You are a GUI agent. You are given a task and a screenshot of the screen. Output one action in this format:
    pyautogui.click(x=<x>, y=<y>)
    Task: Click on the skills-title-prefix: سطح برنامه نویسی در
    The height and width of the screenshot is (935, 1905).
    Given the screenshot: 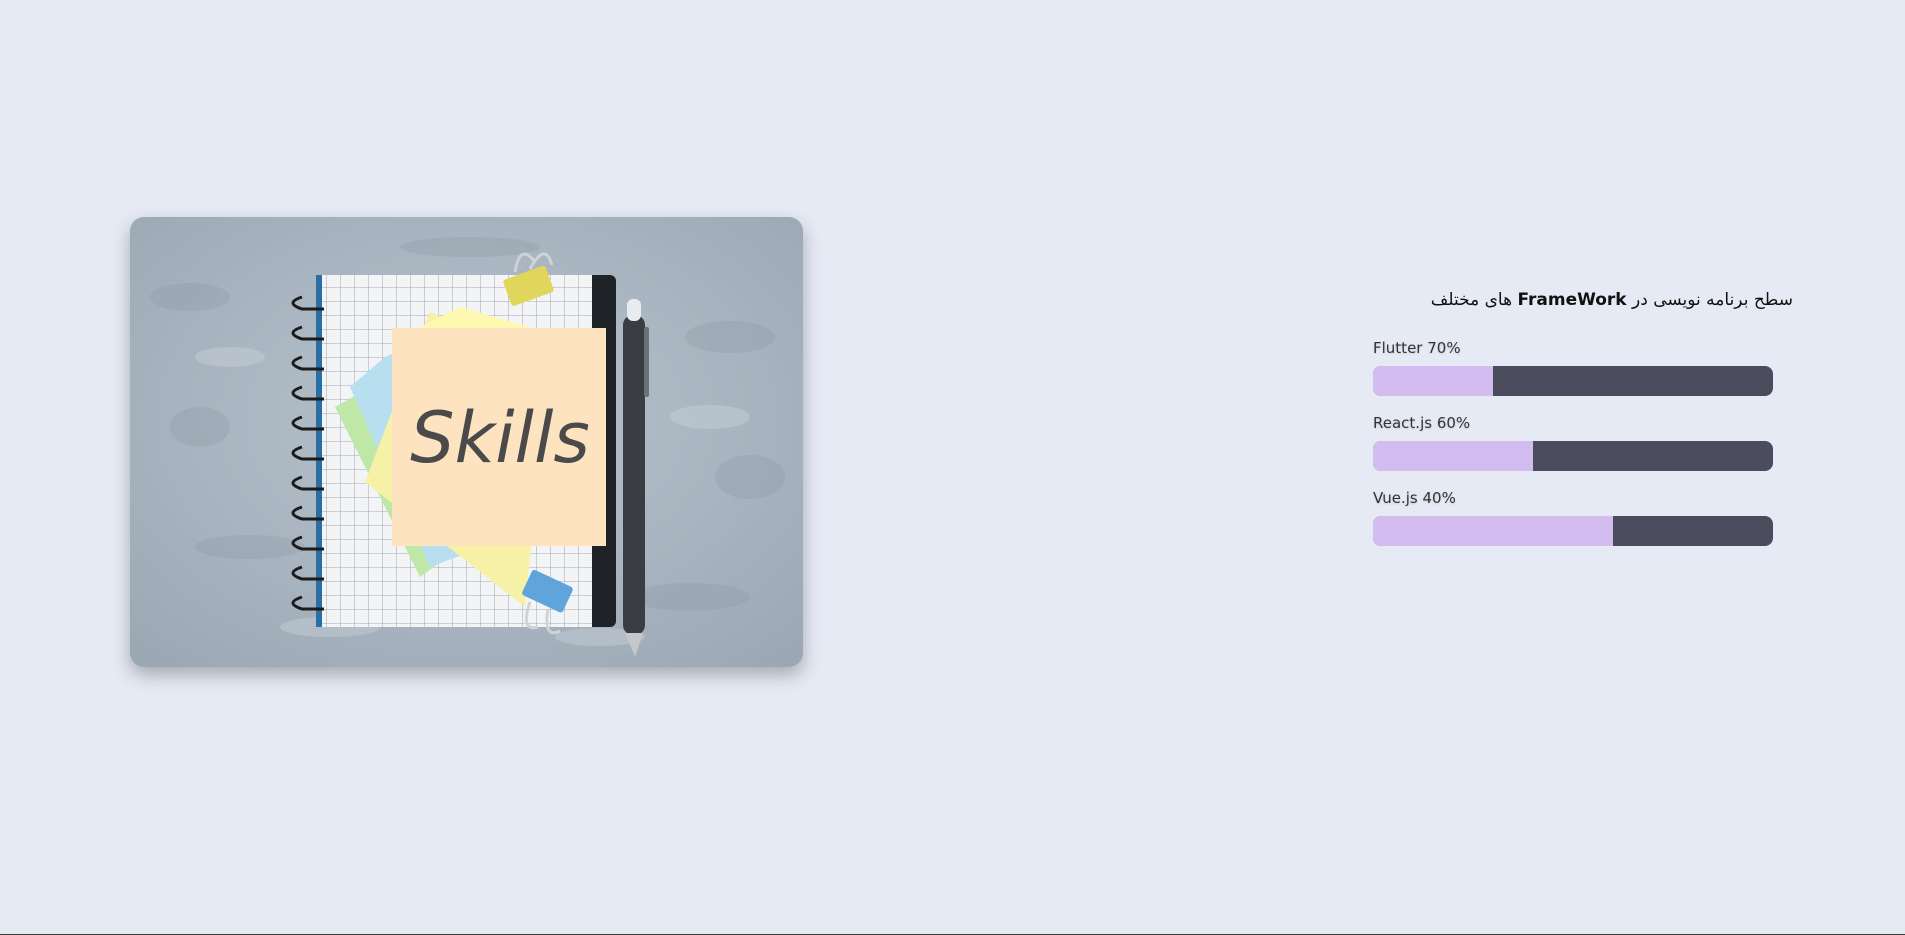 What is the action you would take?
    pyautogui.click(x=1709, y=300)
    